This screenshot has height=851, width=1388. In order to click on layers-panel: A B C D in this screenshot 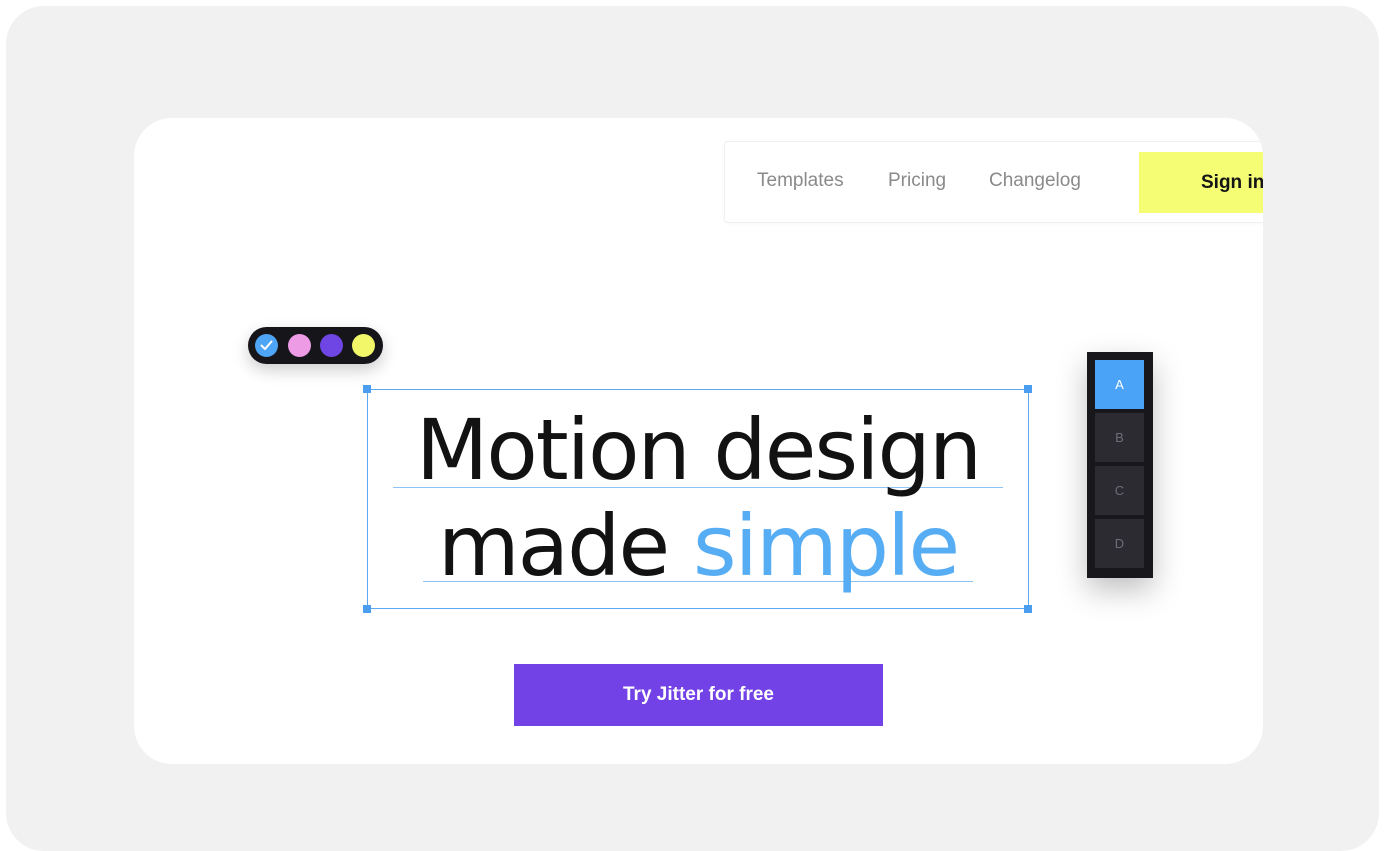, I will do `click(1120, 465)`.